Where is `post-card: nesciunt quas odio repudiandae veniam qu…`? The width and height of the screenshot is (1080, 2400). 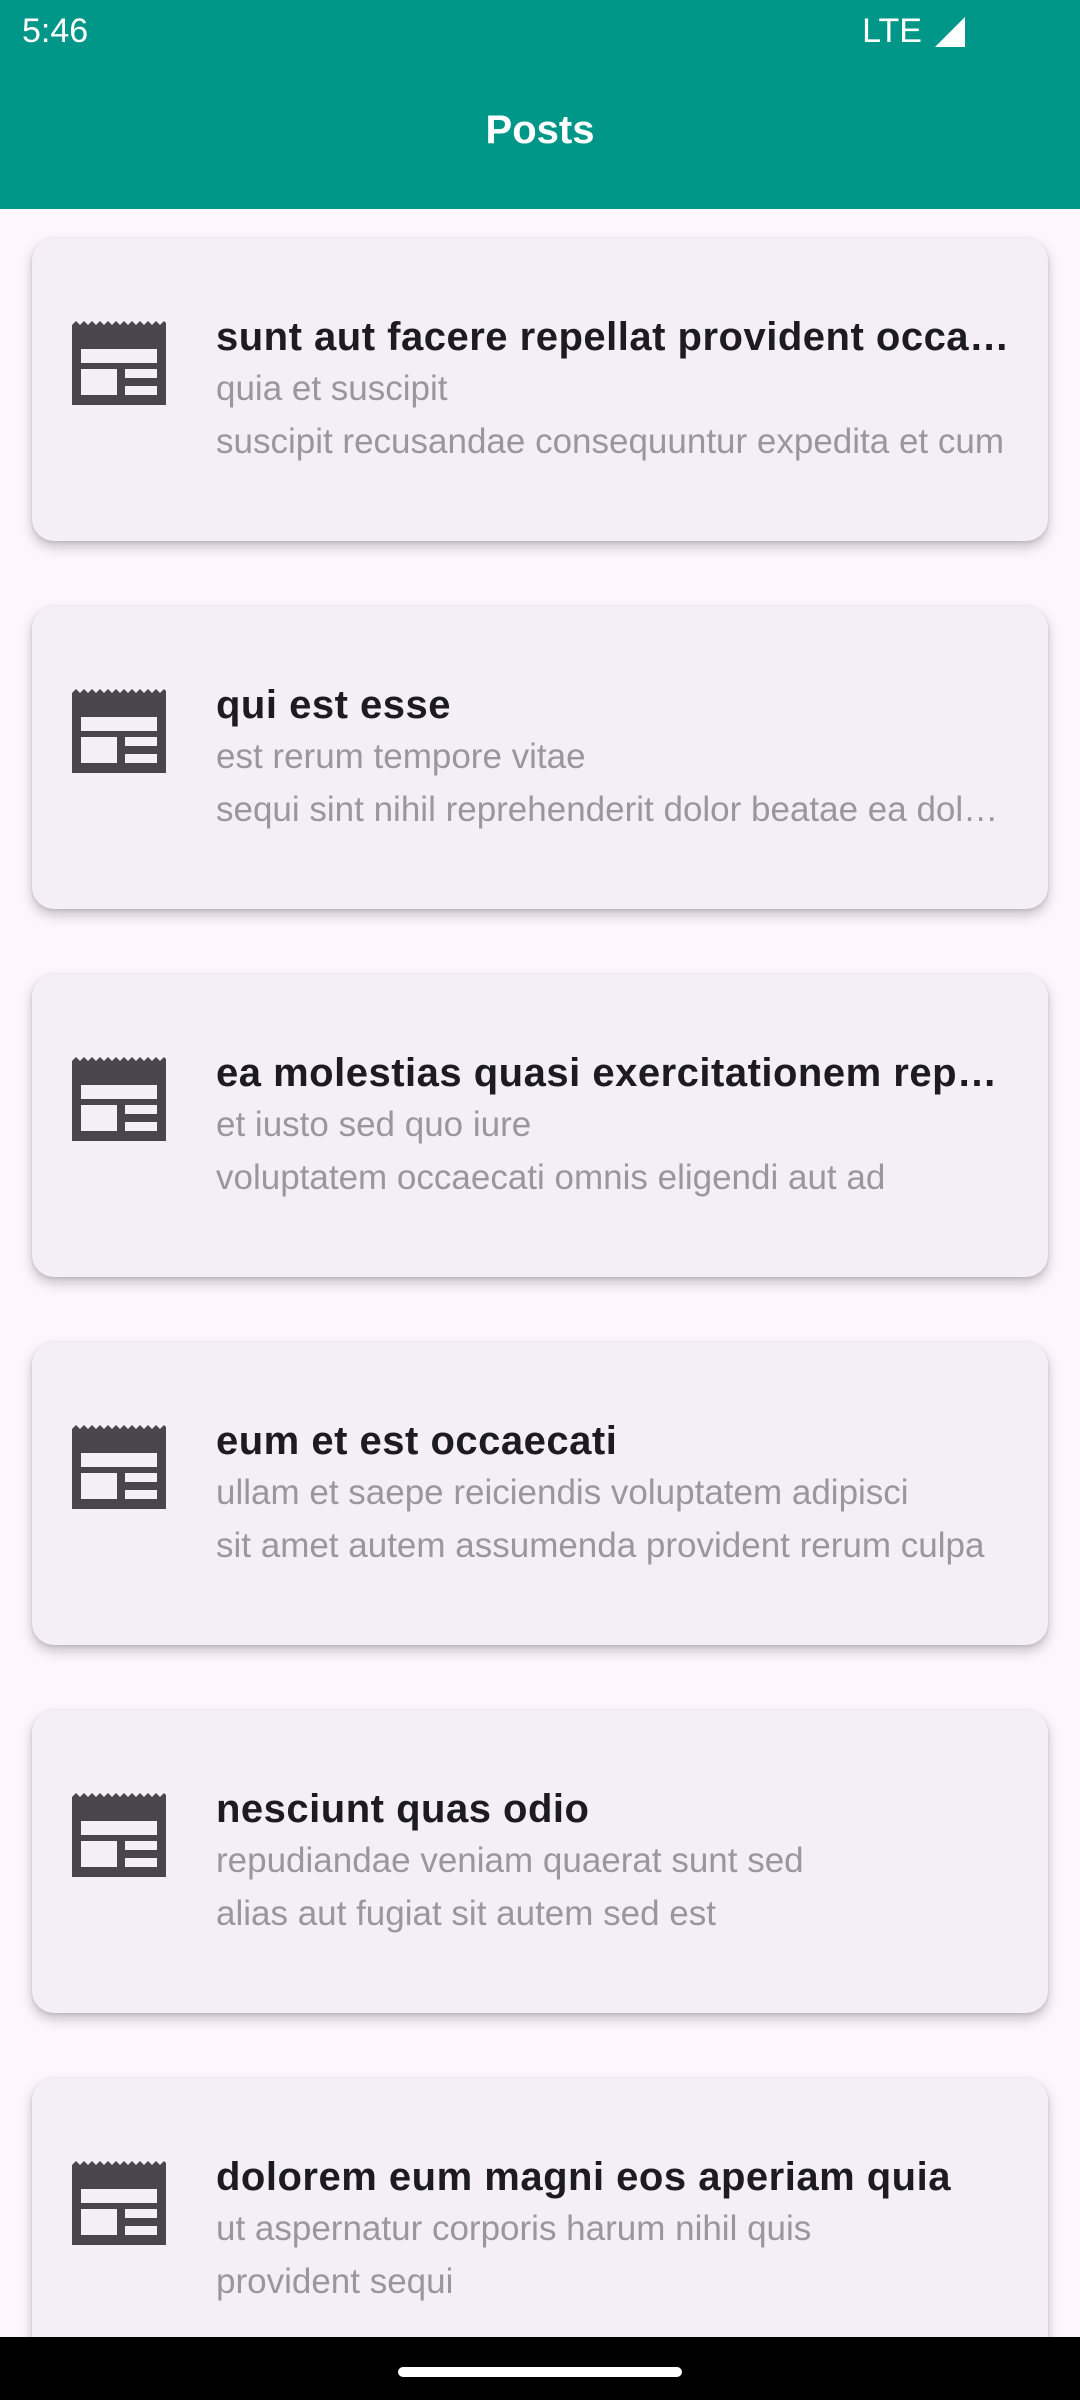 post-card: nesciunt quas odio repudiandae veniam qu… is located at coordinates (540, 1861).